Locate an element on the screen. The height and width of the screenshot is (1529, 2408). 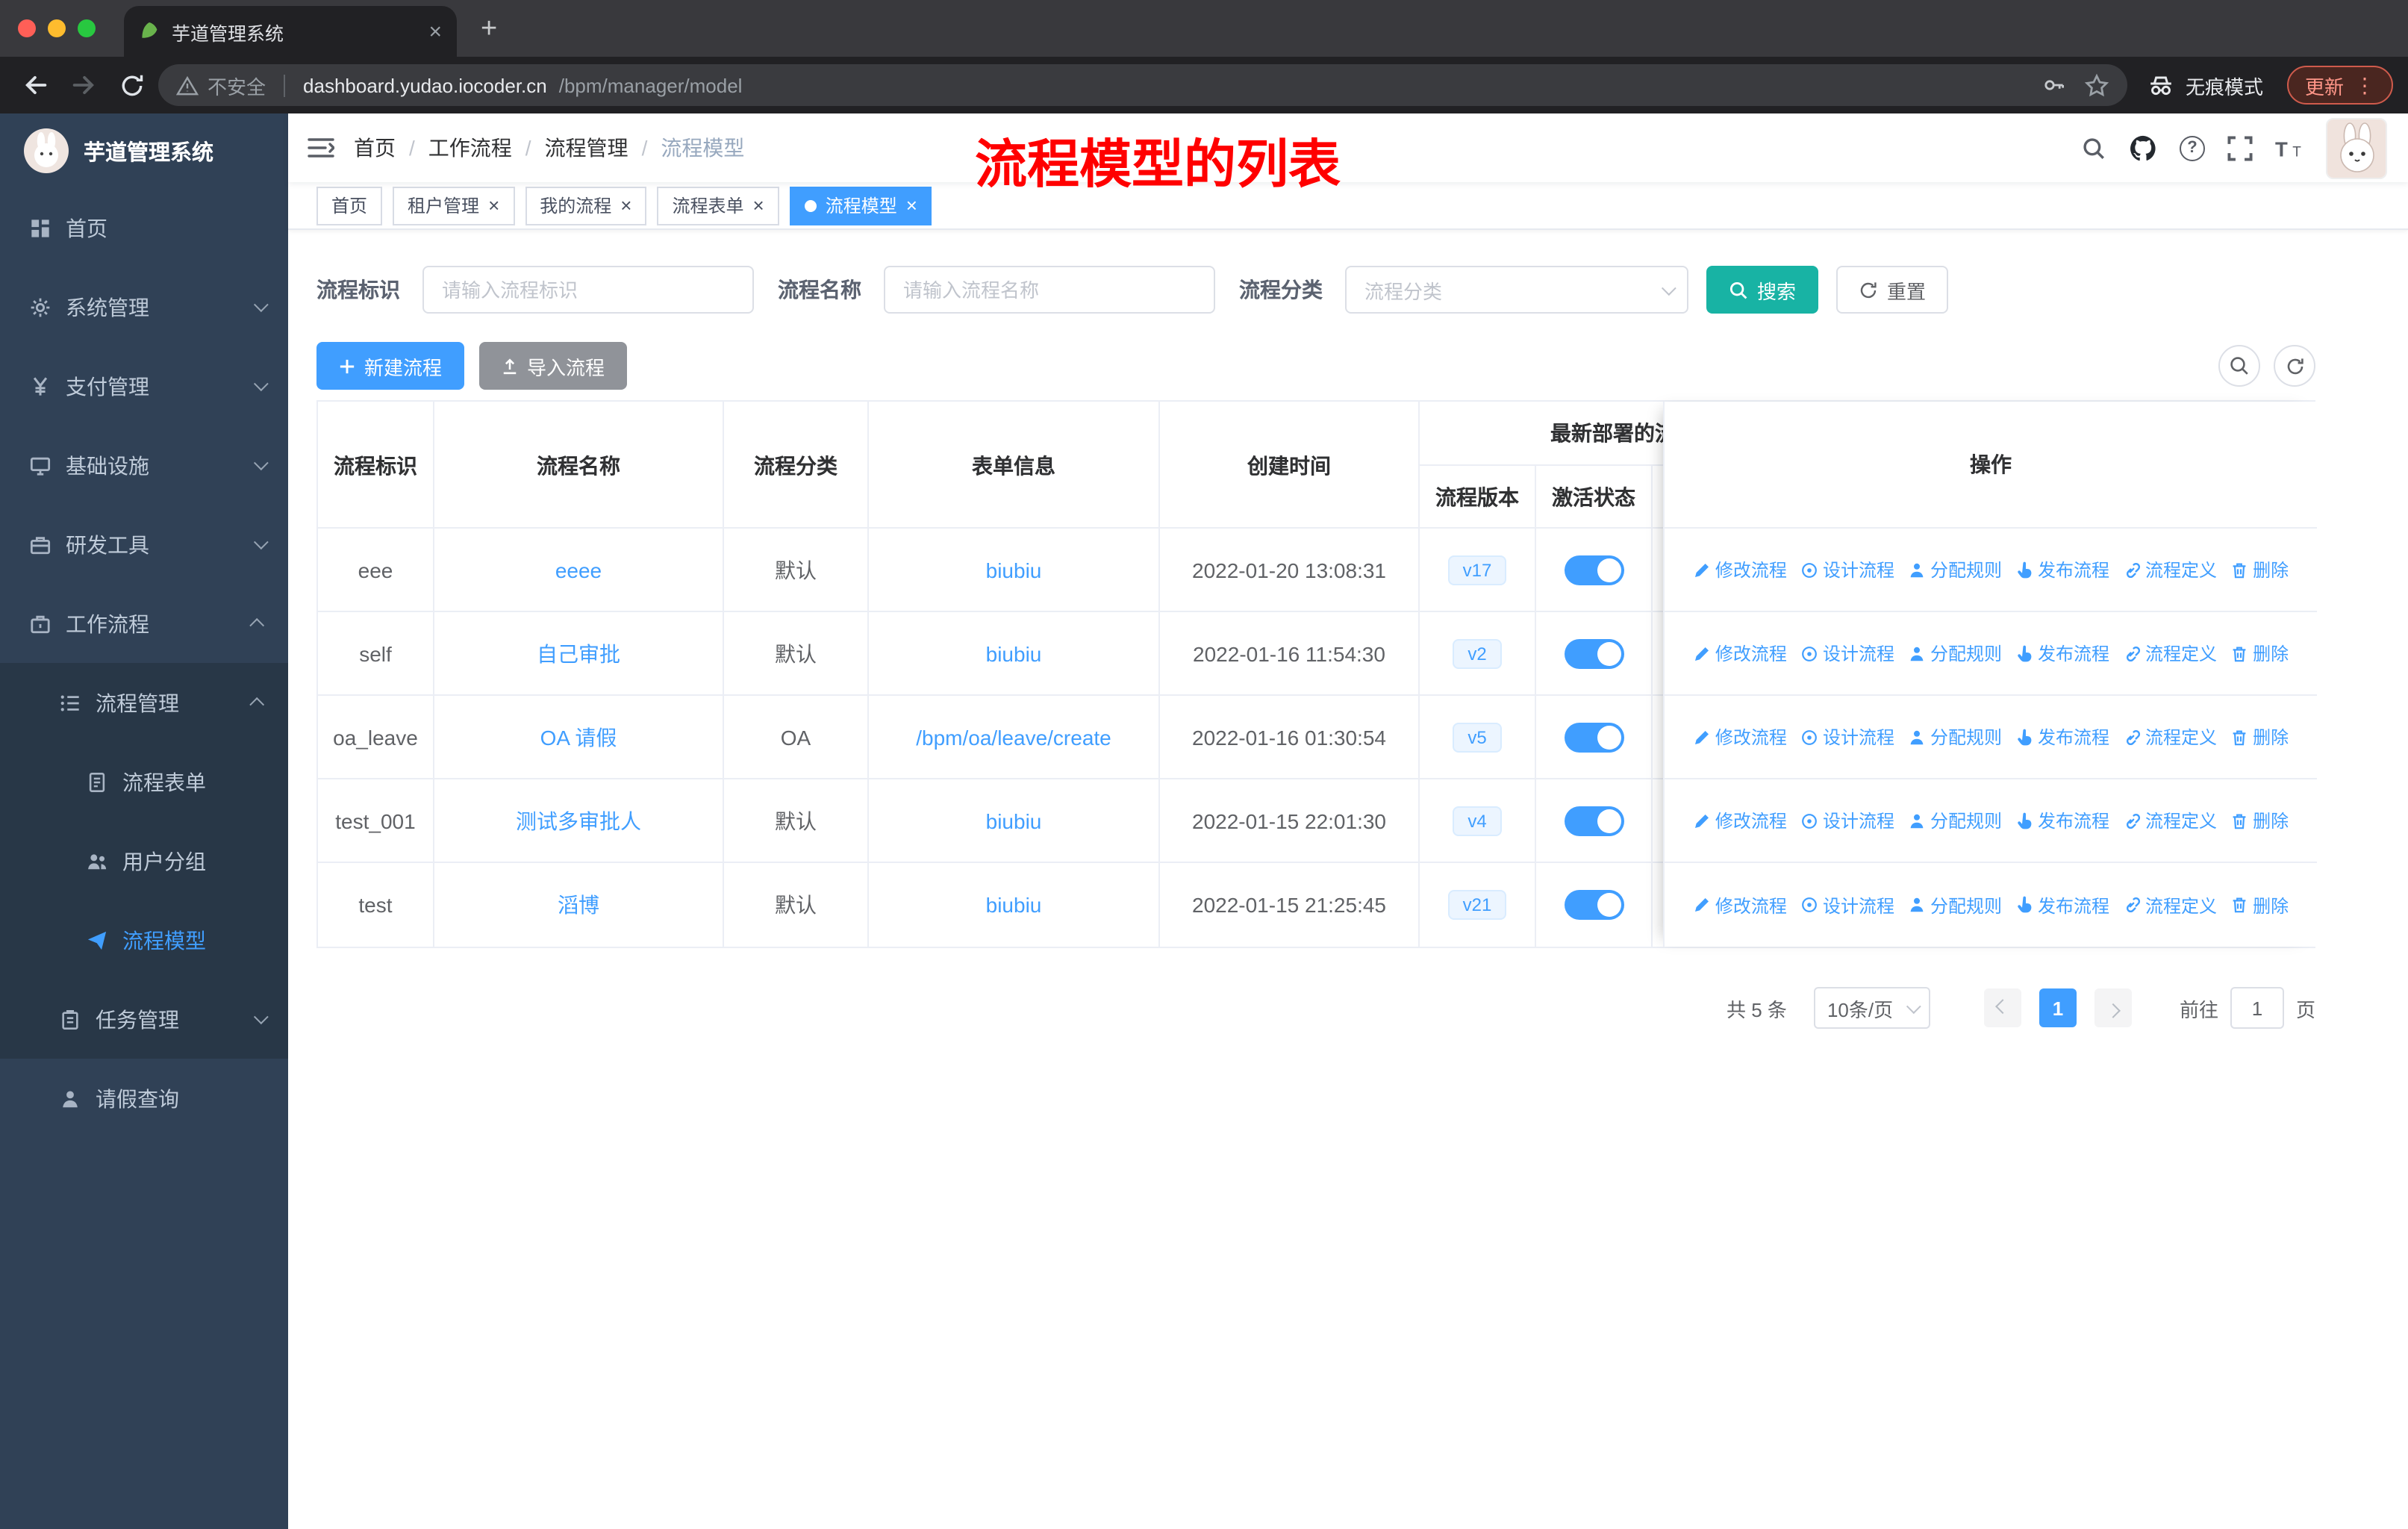
help-icon is located at coordinates (2192, 148).